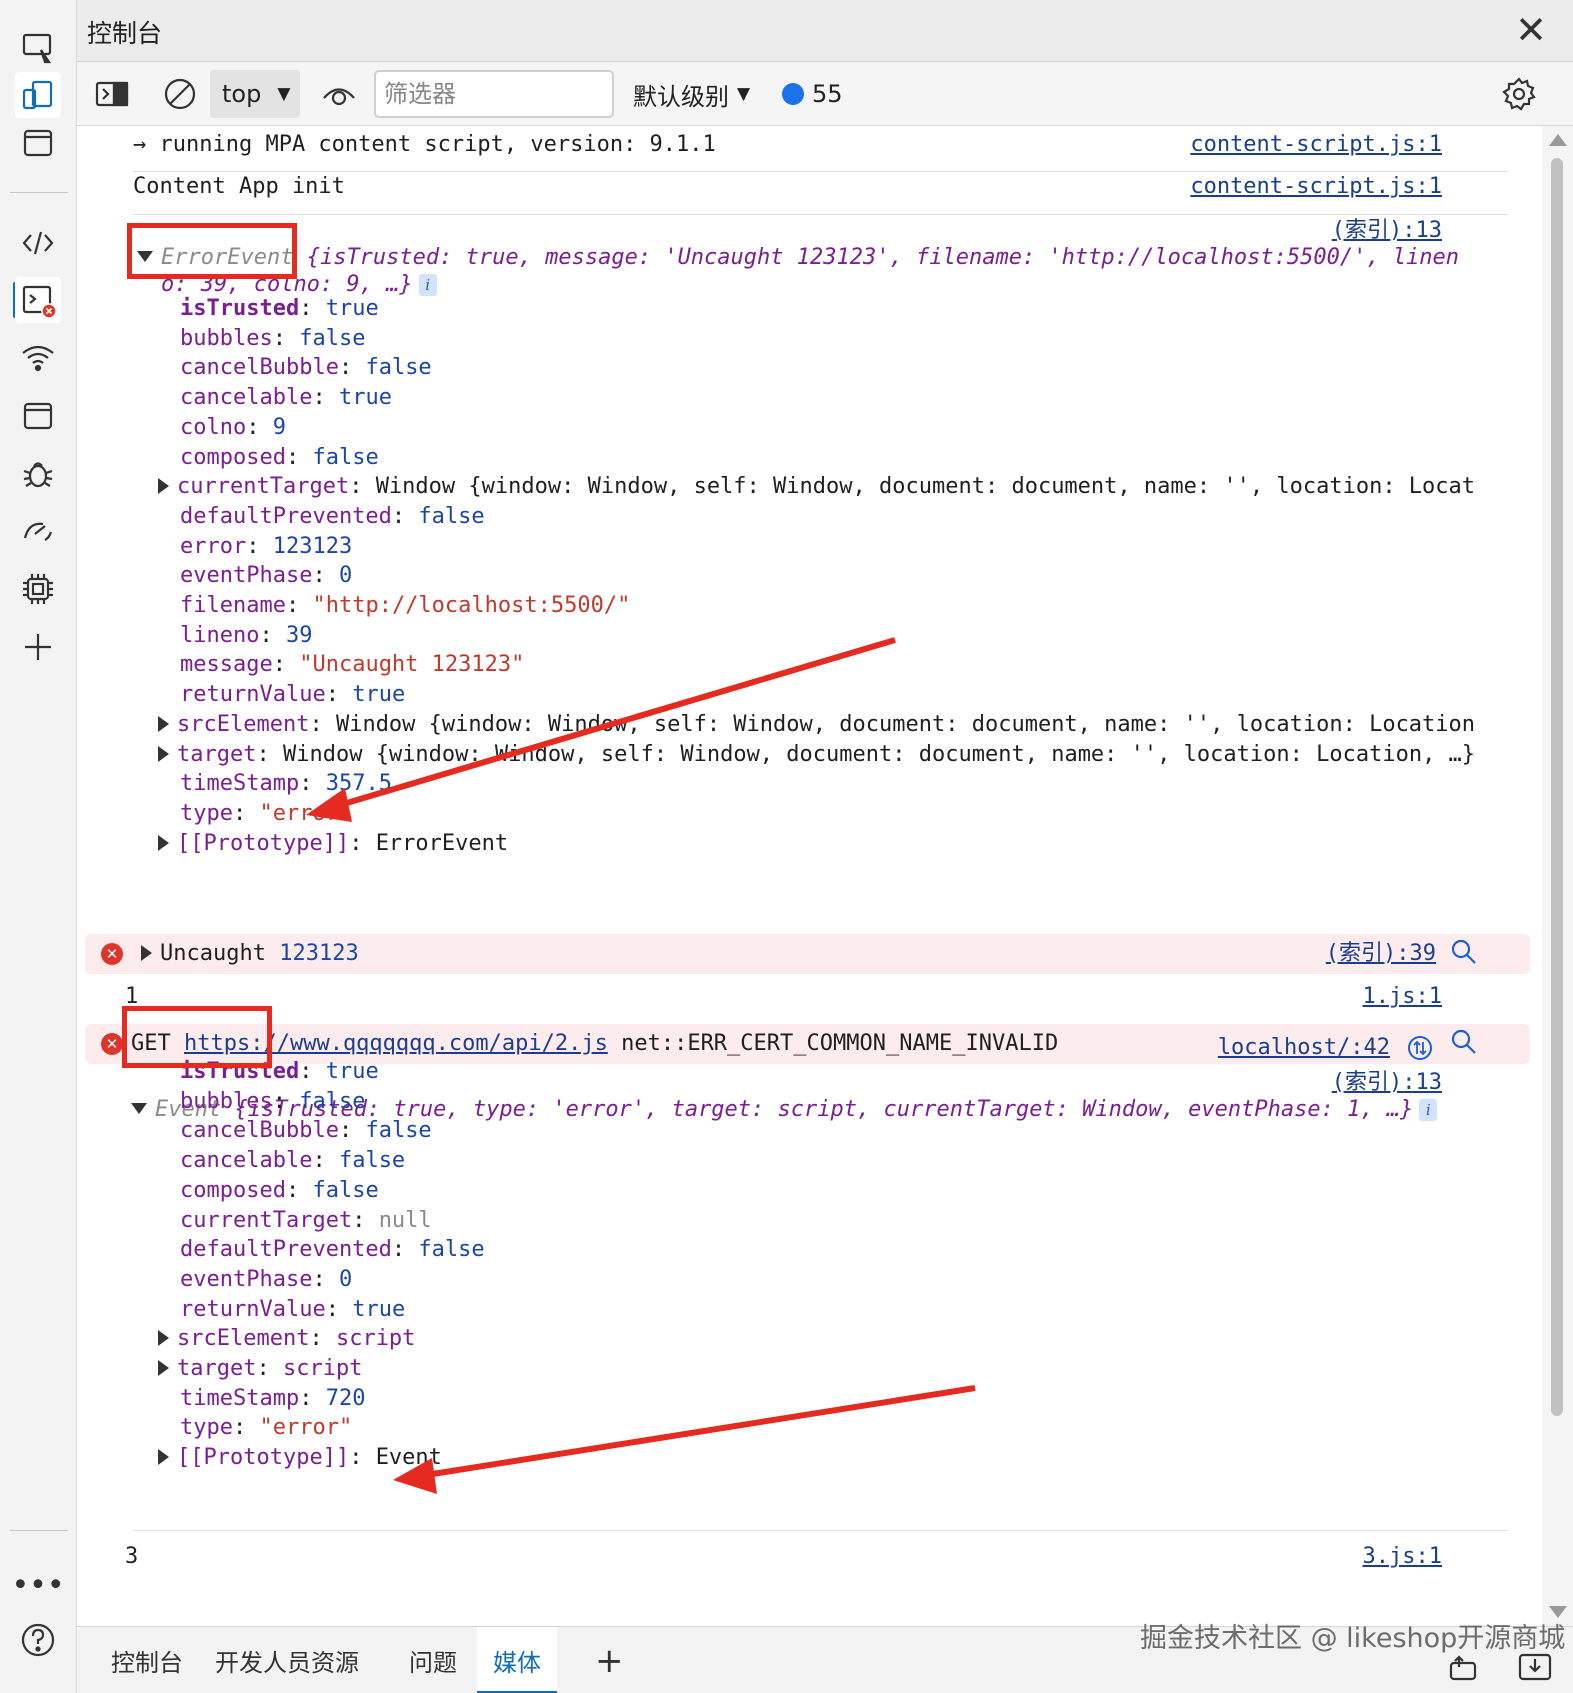  I want to click on property-row: [[Prototype]]: ErrorEvent, so click(333, 844).